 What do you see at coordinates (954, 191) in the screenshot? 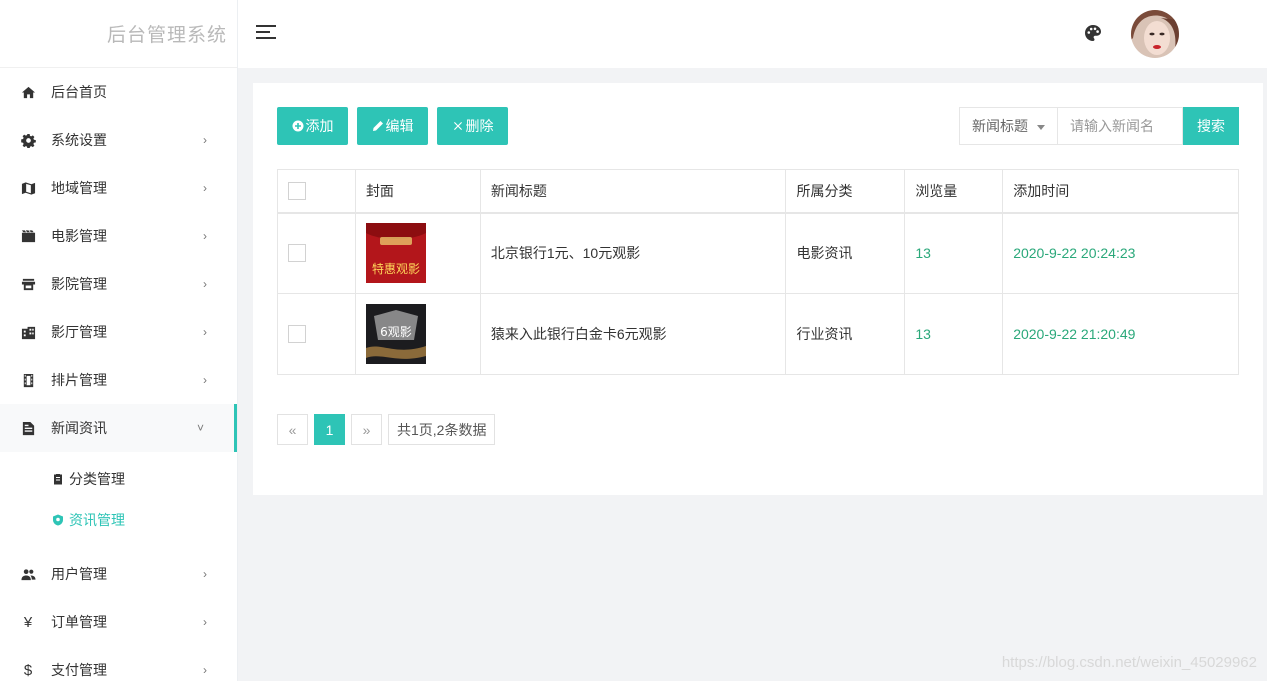
I see `column-header: 浏览量` at bounding box center [954, 191].